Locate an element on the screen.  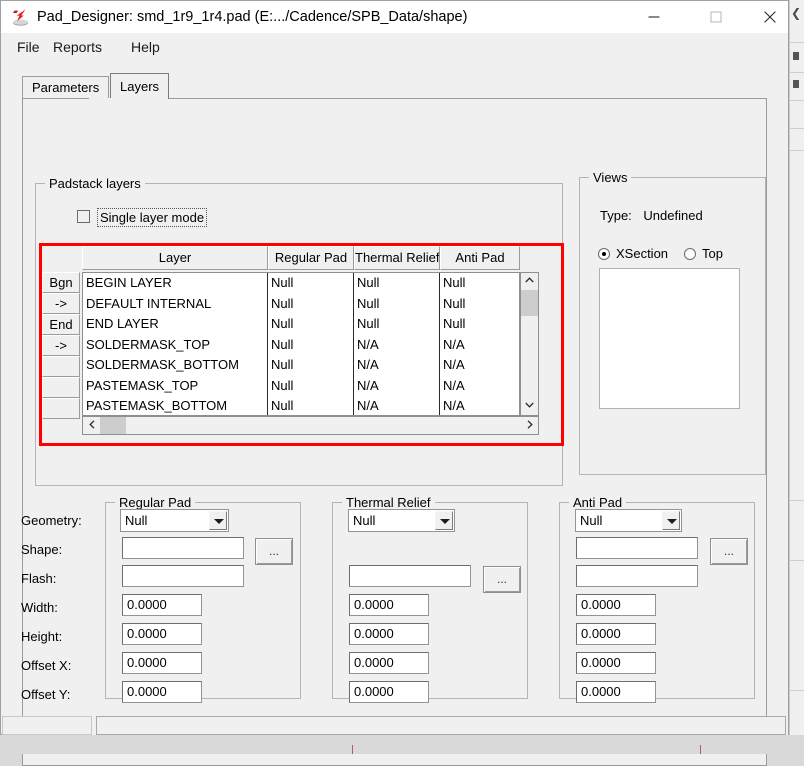
table-vertical-scrollbar is located at coordinates (529, 344).